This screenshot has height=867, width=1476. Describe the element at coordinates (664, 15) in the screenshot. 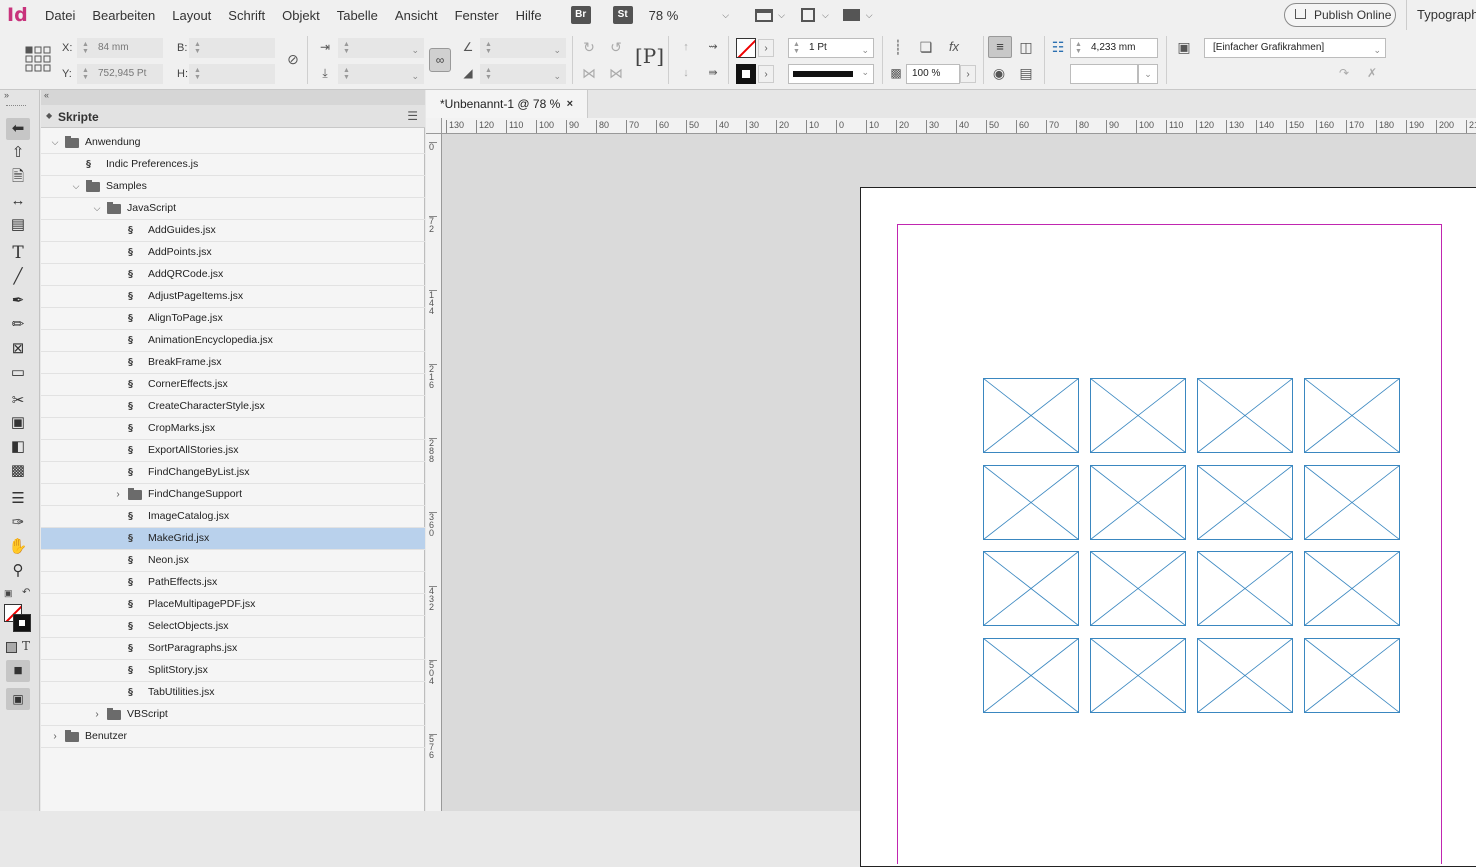

I see `zoom-level: 78 %` at that location.